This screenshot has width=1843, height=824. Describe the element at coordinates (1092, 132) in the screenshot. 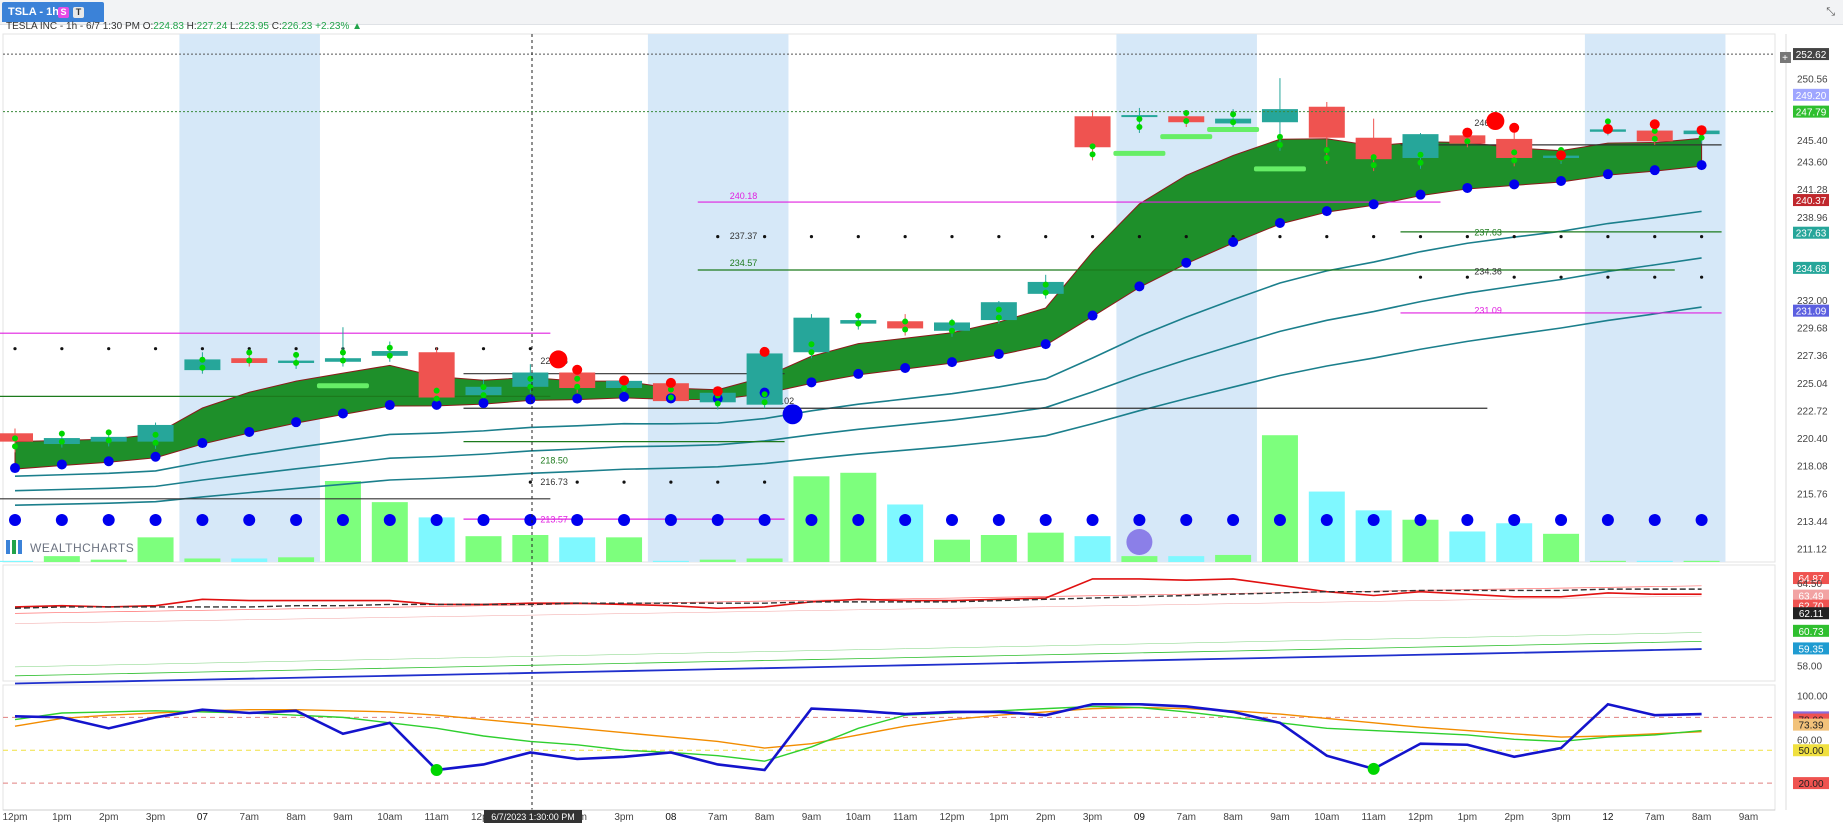

I see `candle-body` at that location.